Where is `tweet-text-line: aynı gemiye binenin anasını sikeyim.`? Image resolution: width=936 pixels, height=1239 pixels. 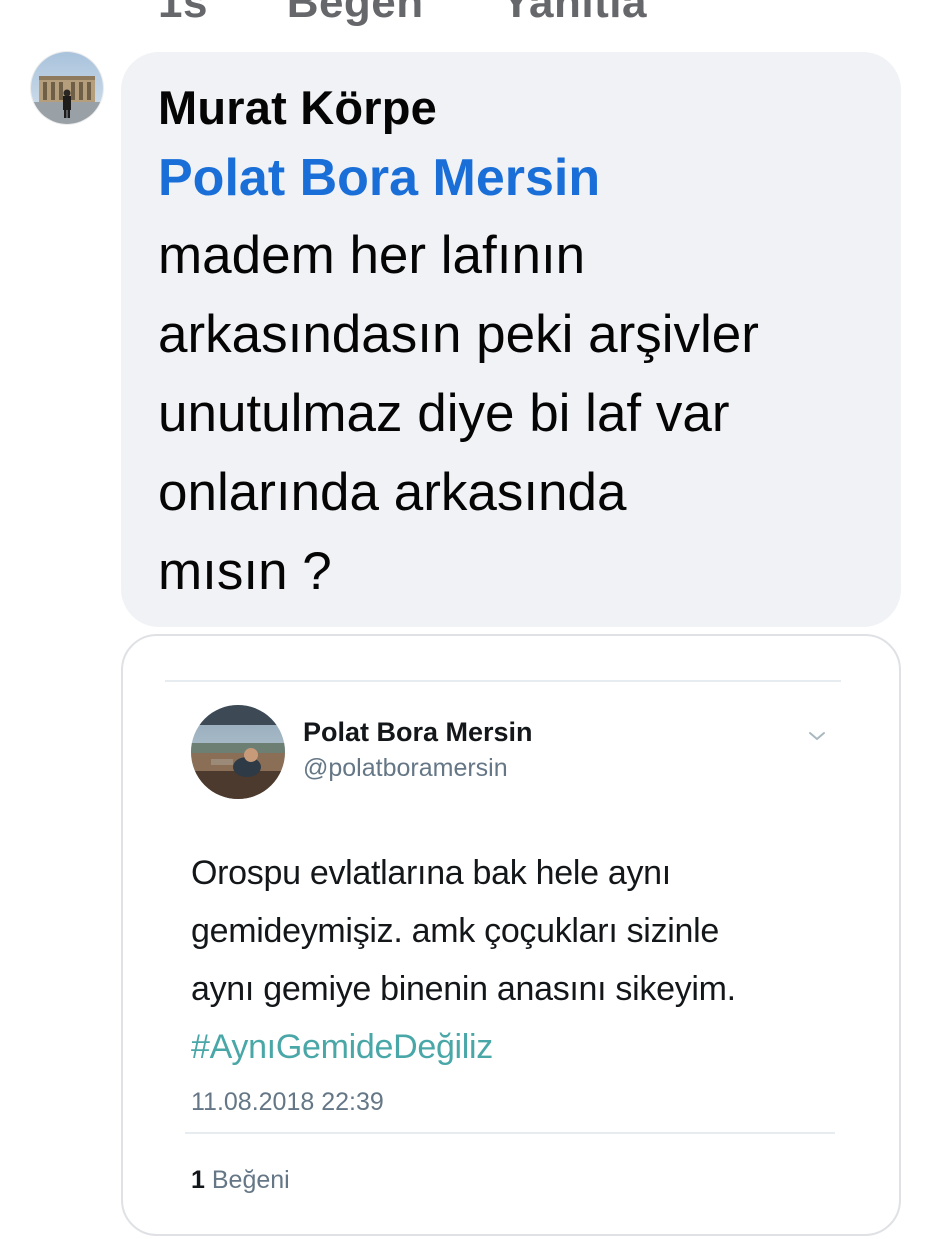 tweet-text-line: aynı gemiye binenin anasını sikeyim. is located at coordinates (463, 989).